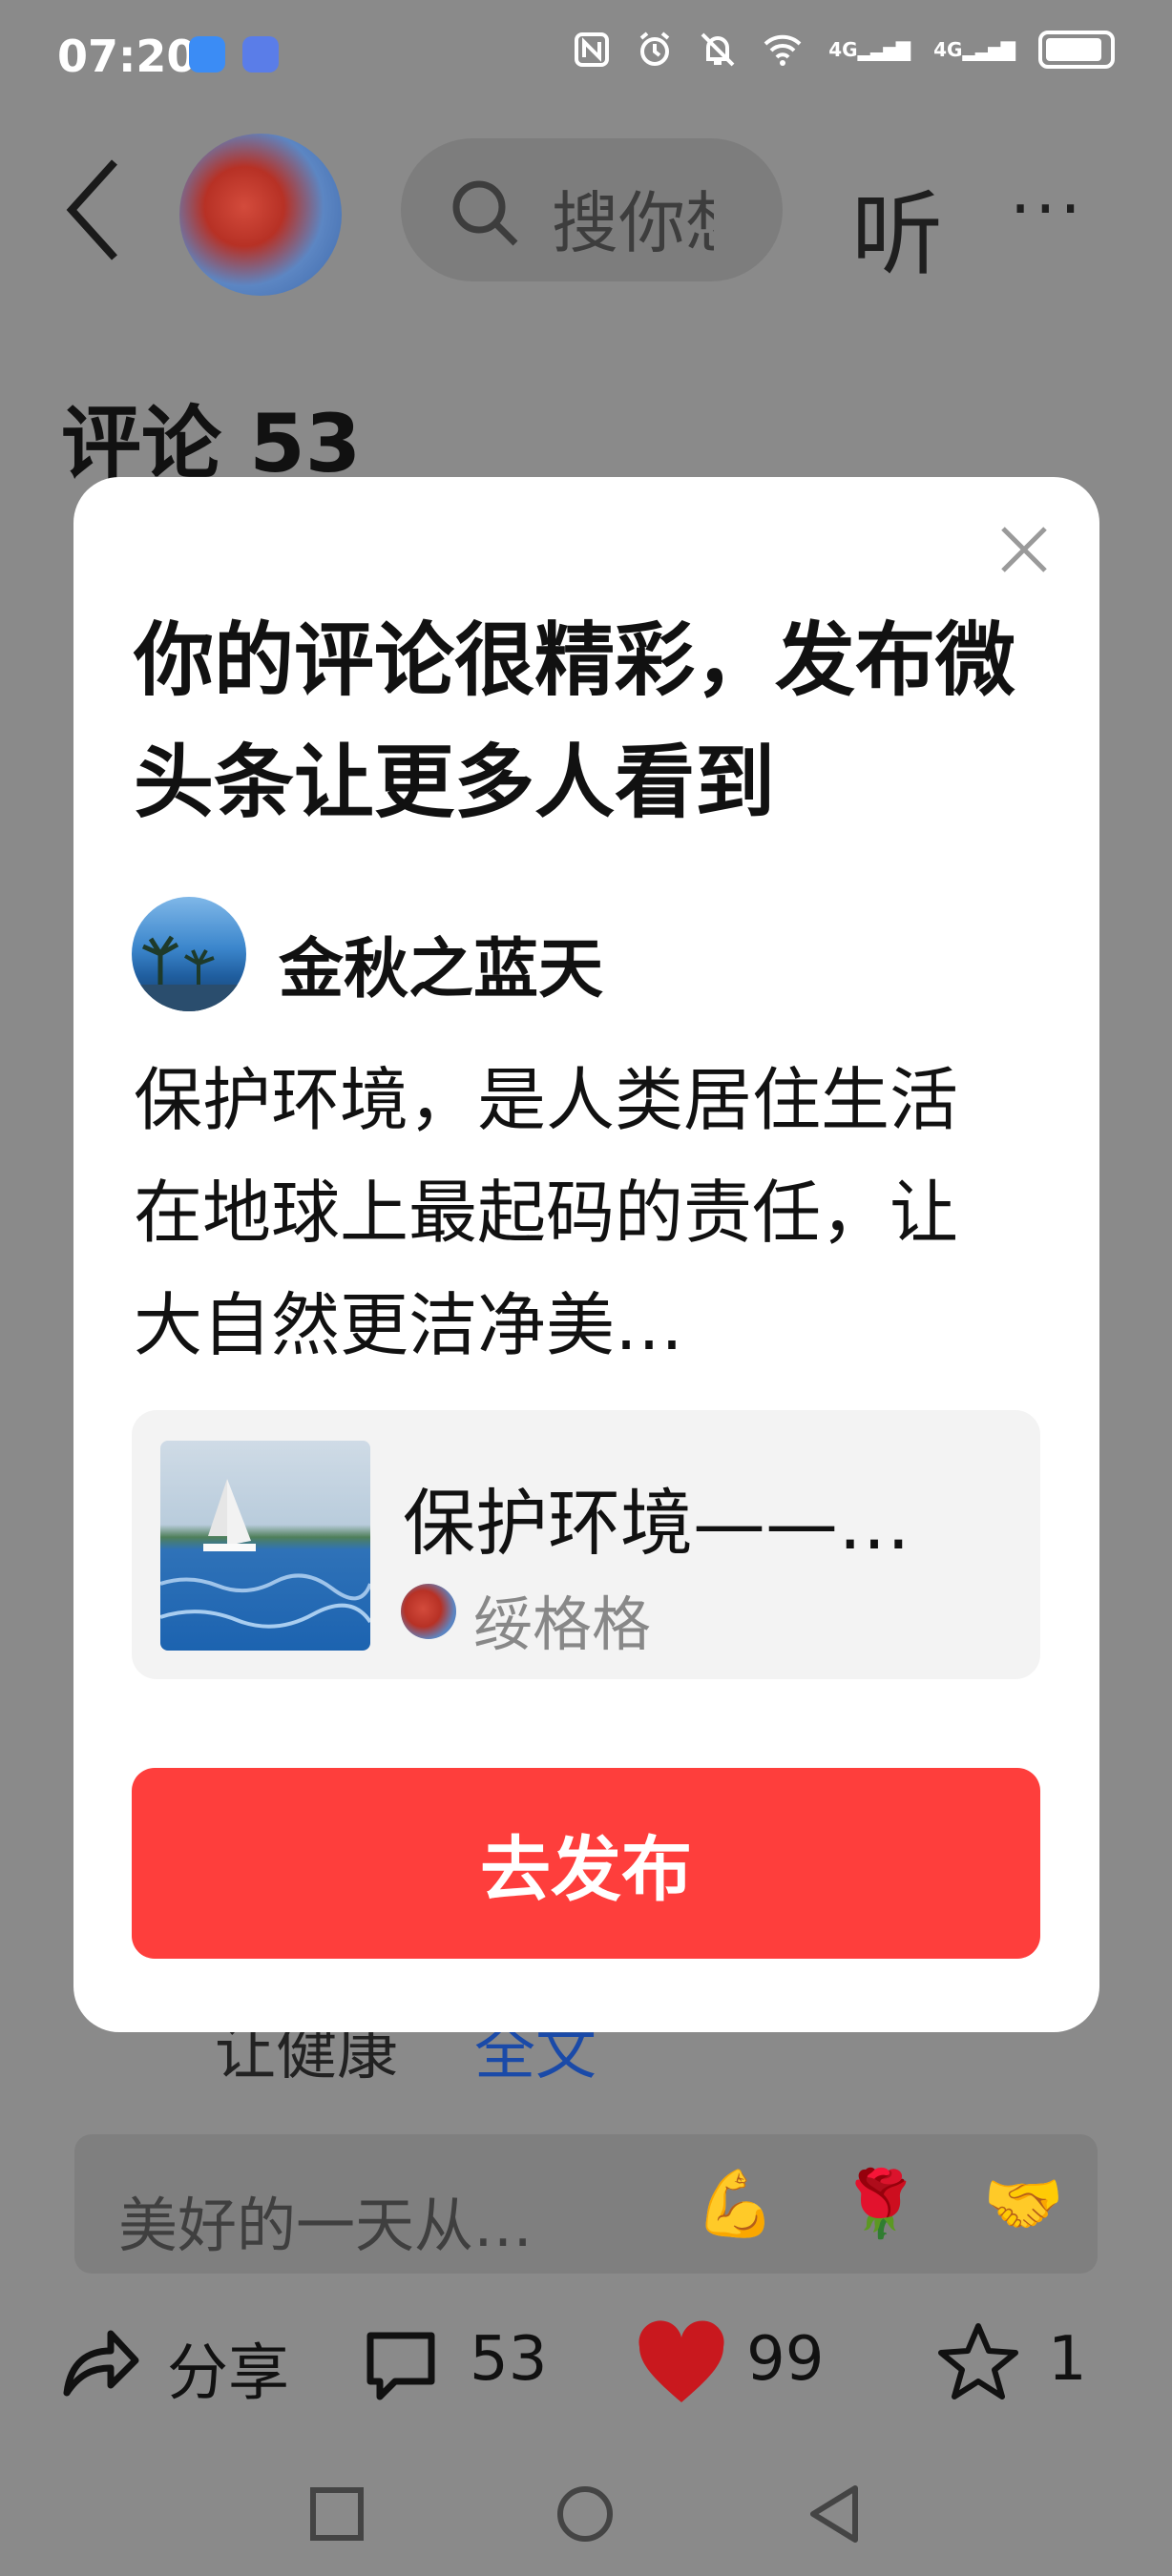  What do you see at coordinates (428, 1611) in the screenshot?
I see `quoted-author-avatar` at bounding box center [428, 1611].